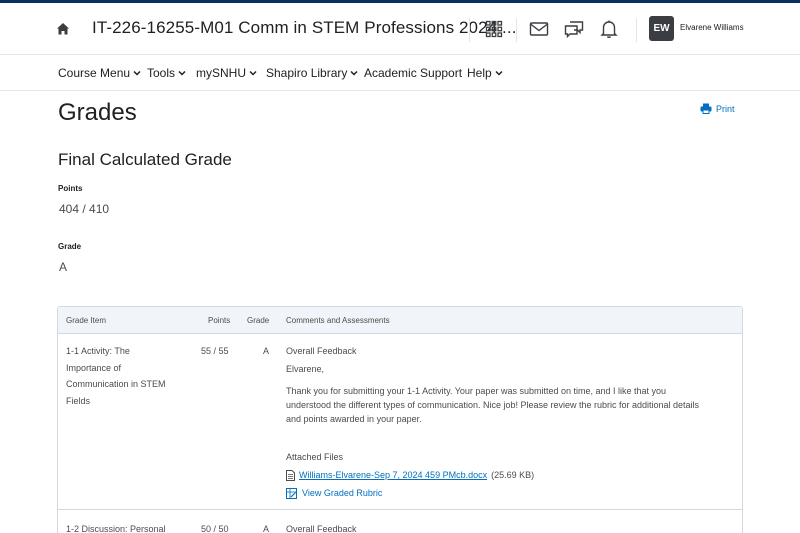 This screenshot has width=800, height=533. I want to click on attached-files-label: Attached Files, so click(315, 457).